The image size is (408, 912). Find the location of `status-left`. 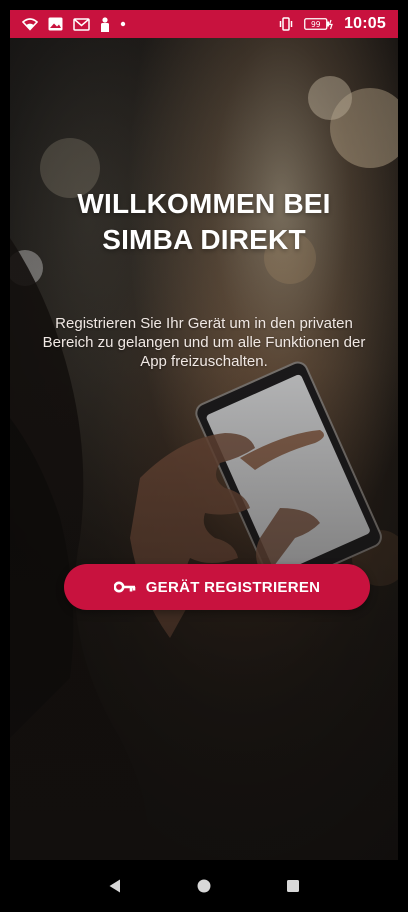

status-left is located at coordinates (74, 24).